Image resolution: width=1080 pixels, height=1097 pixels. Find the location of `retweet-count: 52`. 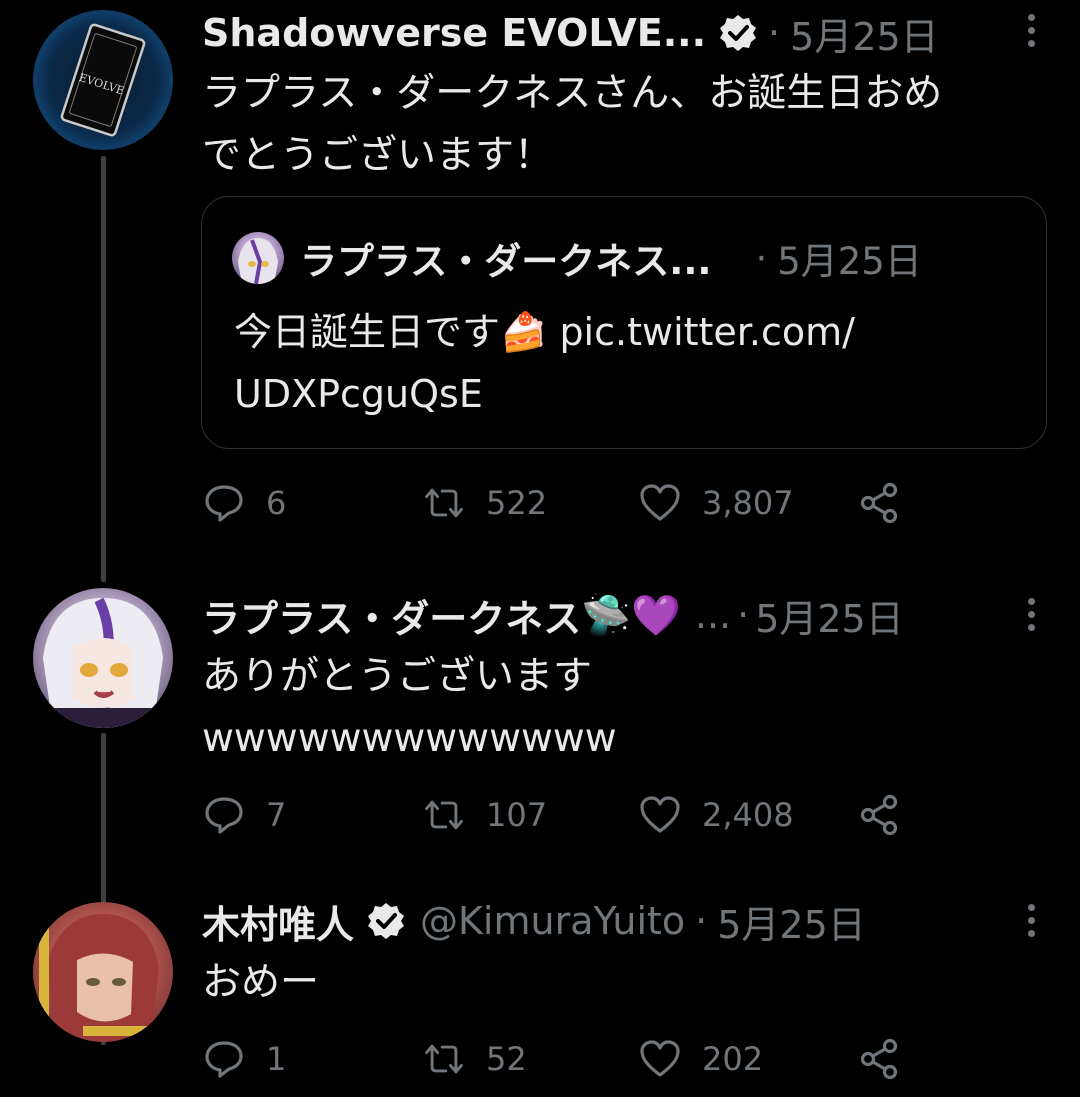

retweet-count: 52 is located at coordinates (506, 1059).